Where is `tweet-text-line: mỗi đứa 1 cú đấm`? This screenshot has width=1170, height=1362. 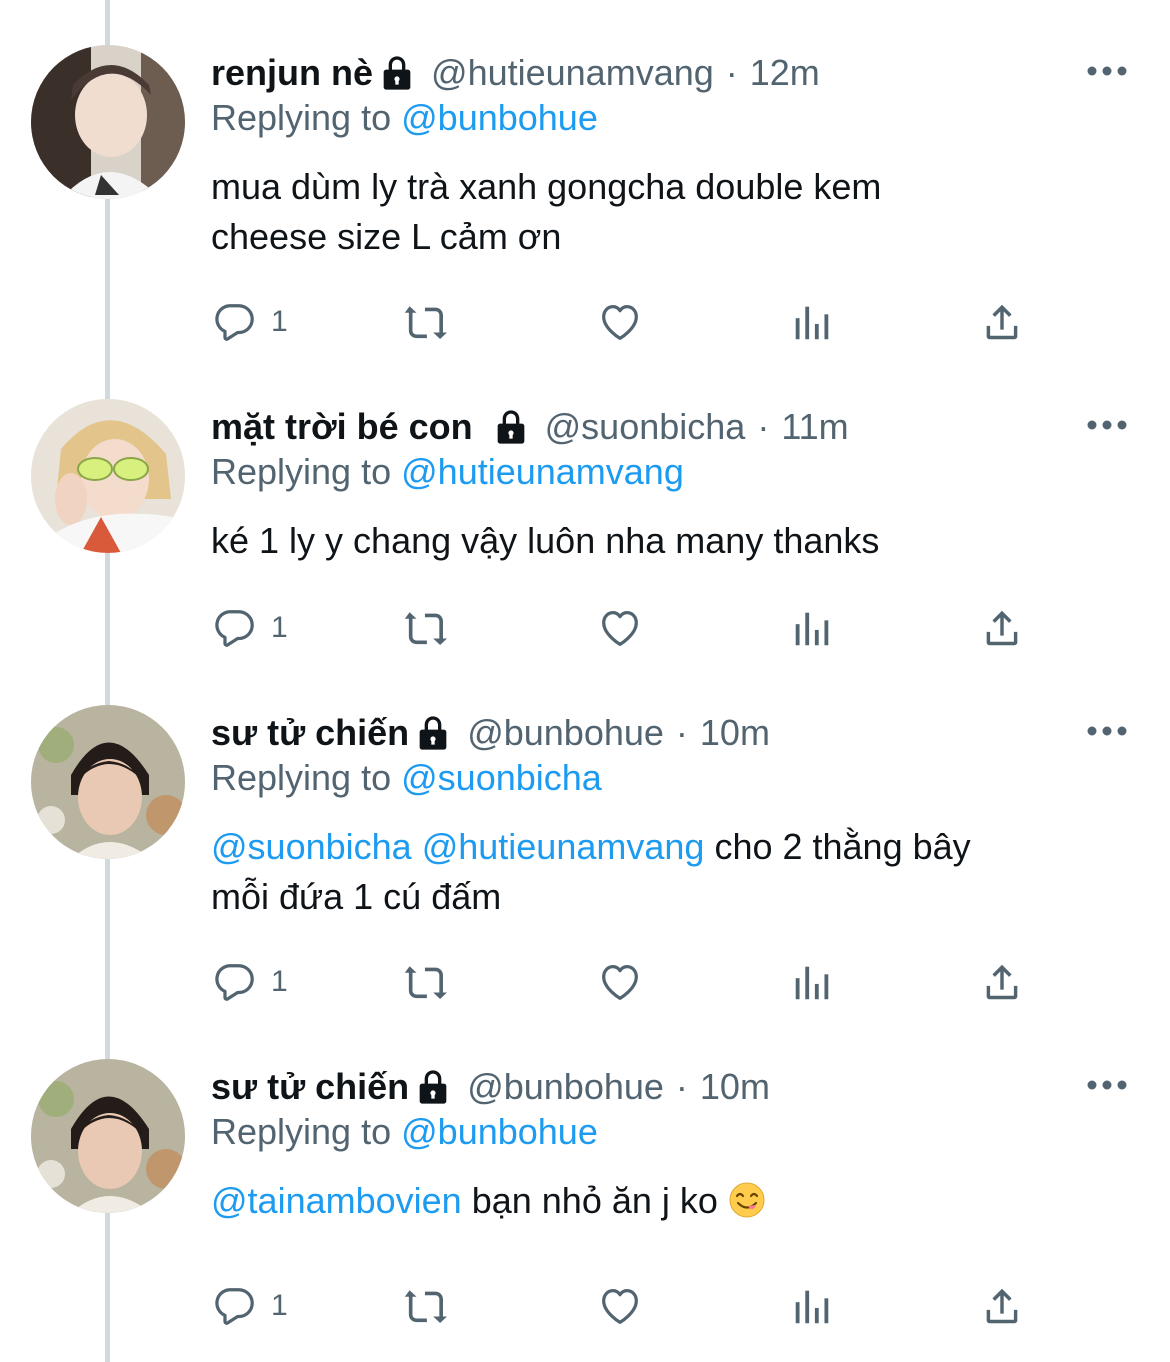
tweet-text-line: mỗi đứa 1 cú đấm is located at coordinates (356, 896).